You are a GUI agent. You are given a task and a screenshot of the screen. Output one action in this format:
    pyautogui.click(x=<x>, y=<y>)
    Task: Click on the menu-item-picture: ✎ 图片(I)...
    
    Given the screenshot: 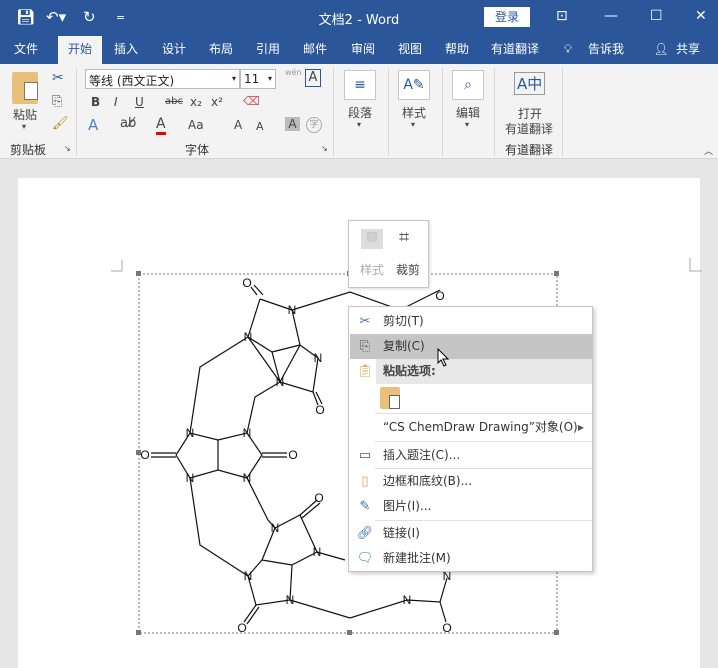 What is the action you would take?
    pyautogui.click(x=471, y=506)
    